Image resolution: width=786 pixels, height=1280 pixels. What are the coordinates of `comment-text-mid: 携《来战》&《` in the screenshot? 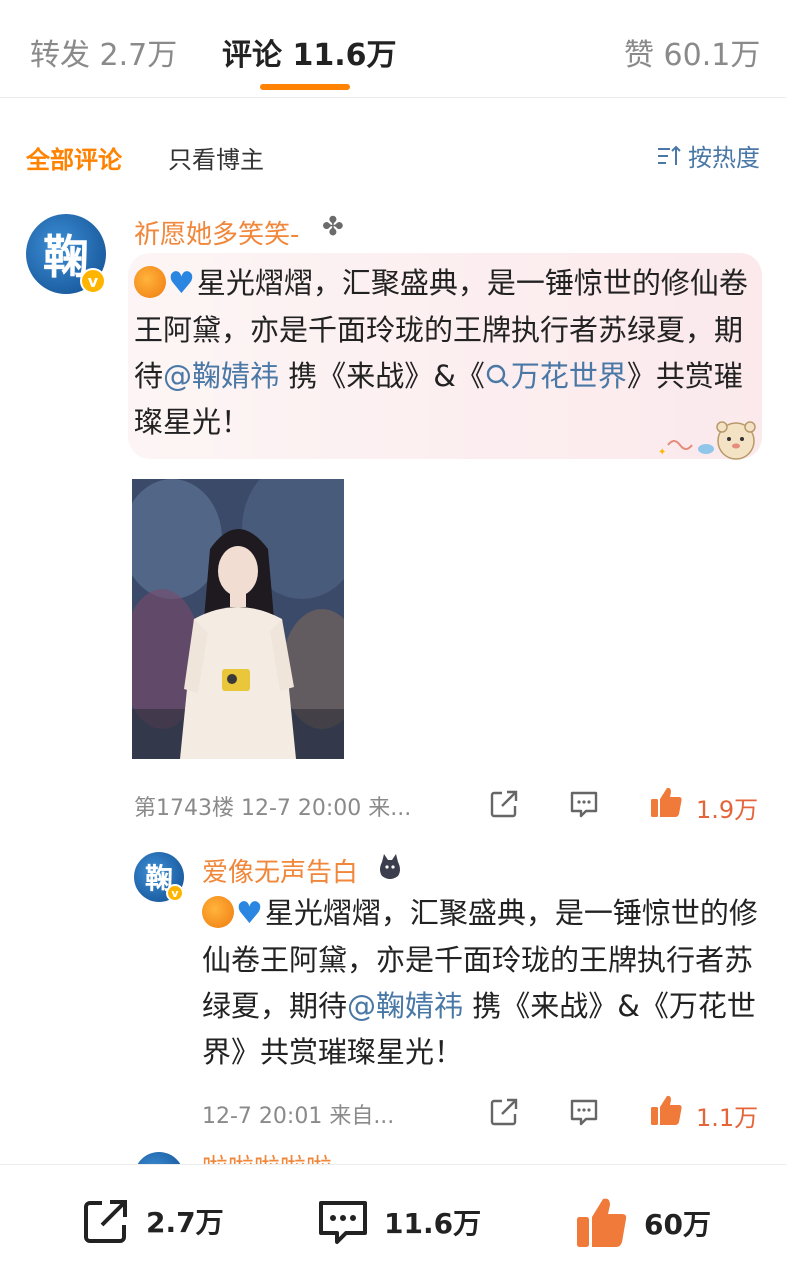 It's located at (382, 376).